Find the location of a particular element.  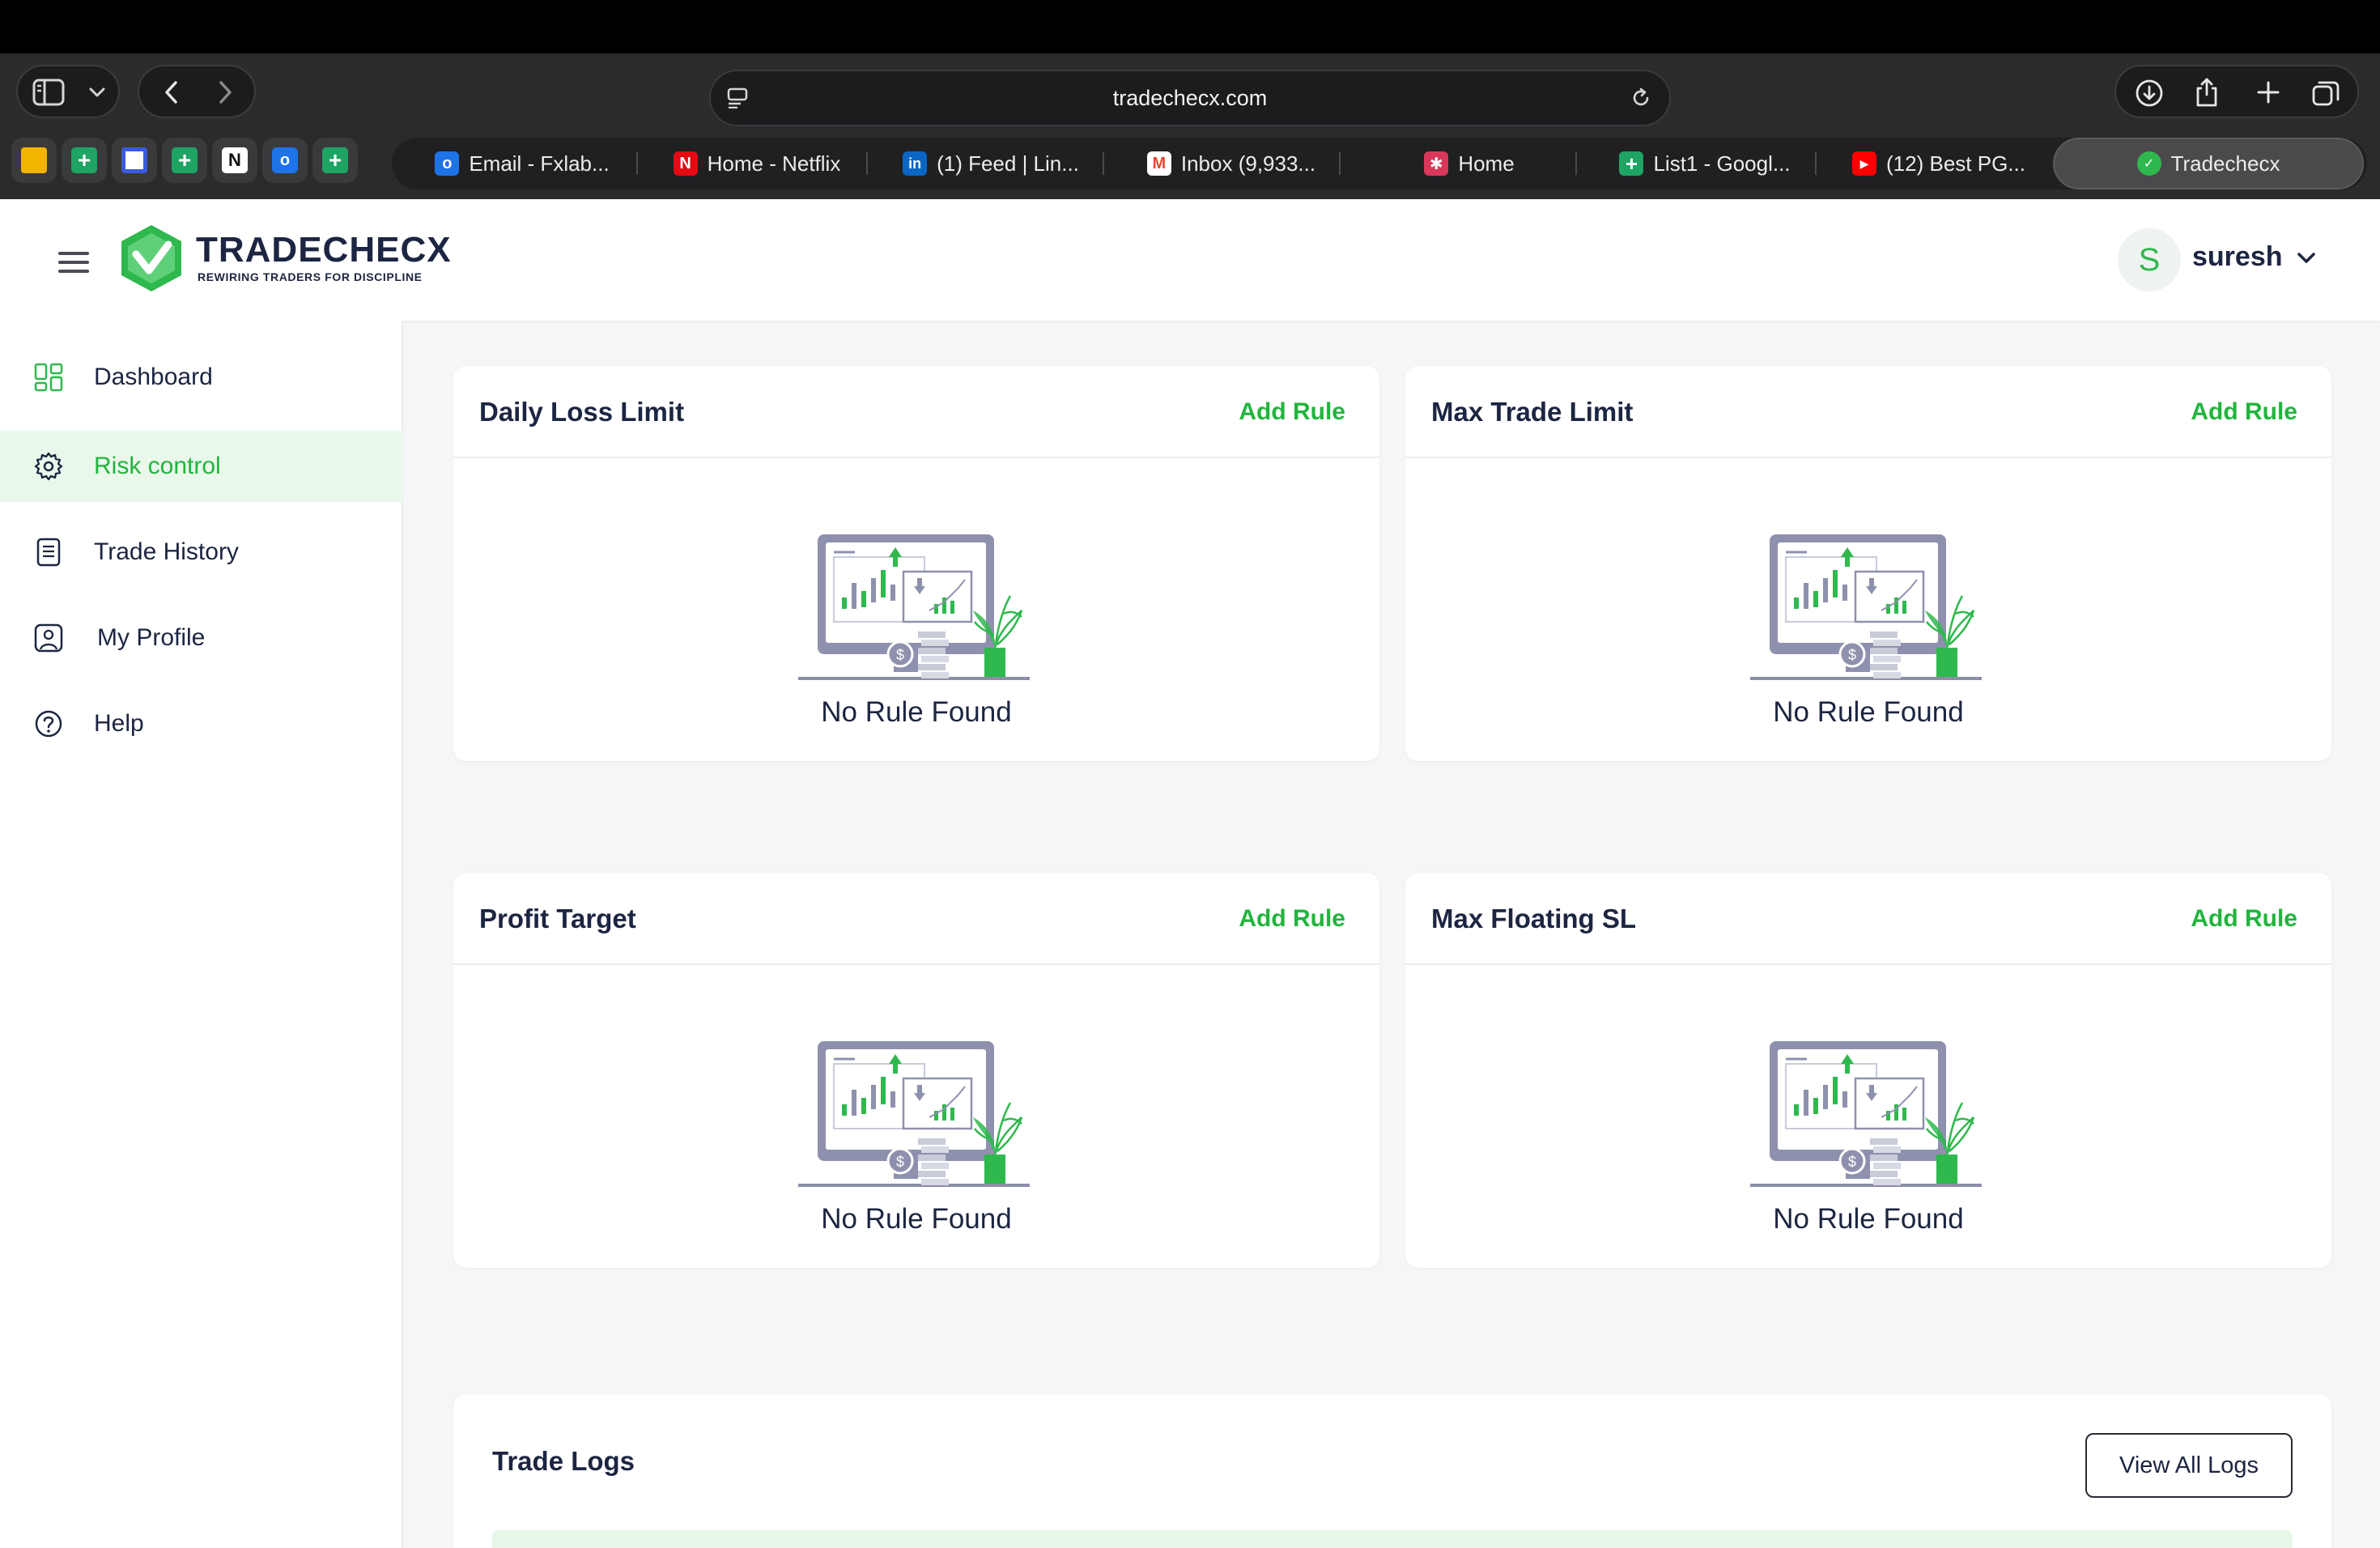

help-icon is located at coordinates (48, 724).